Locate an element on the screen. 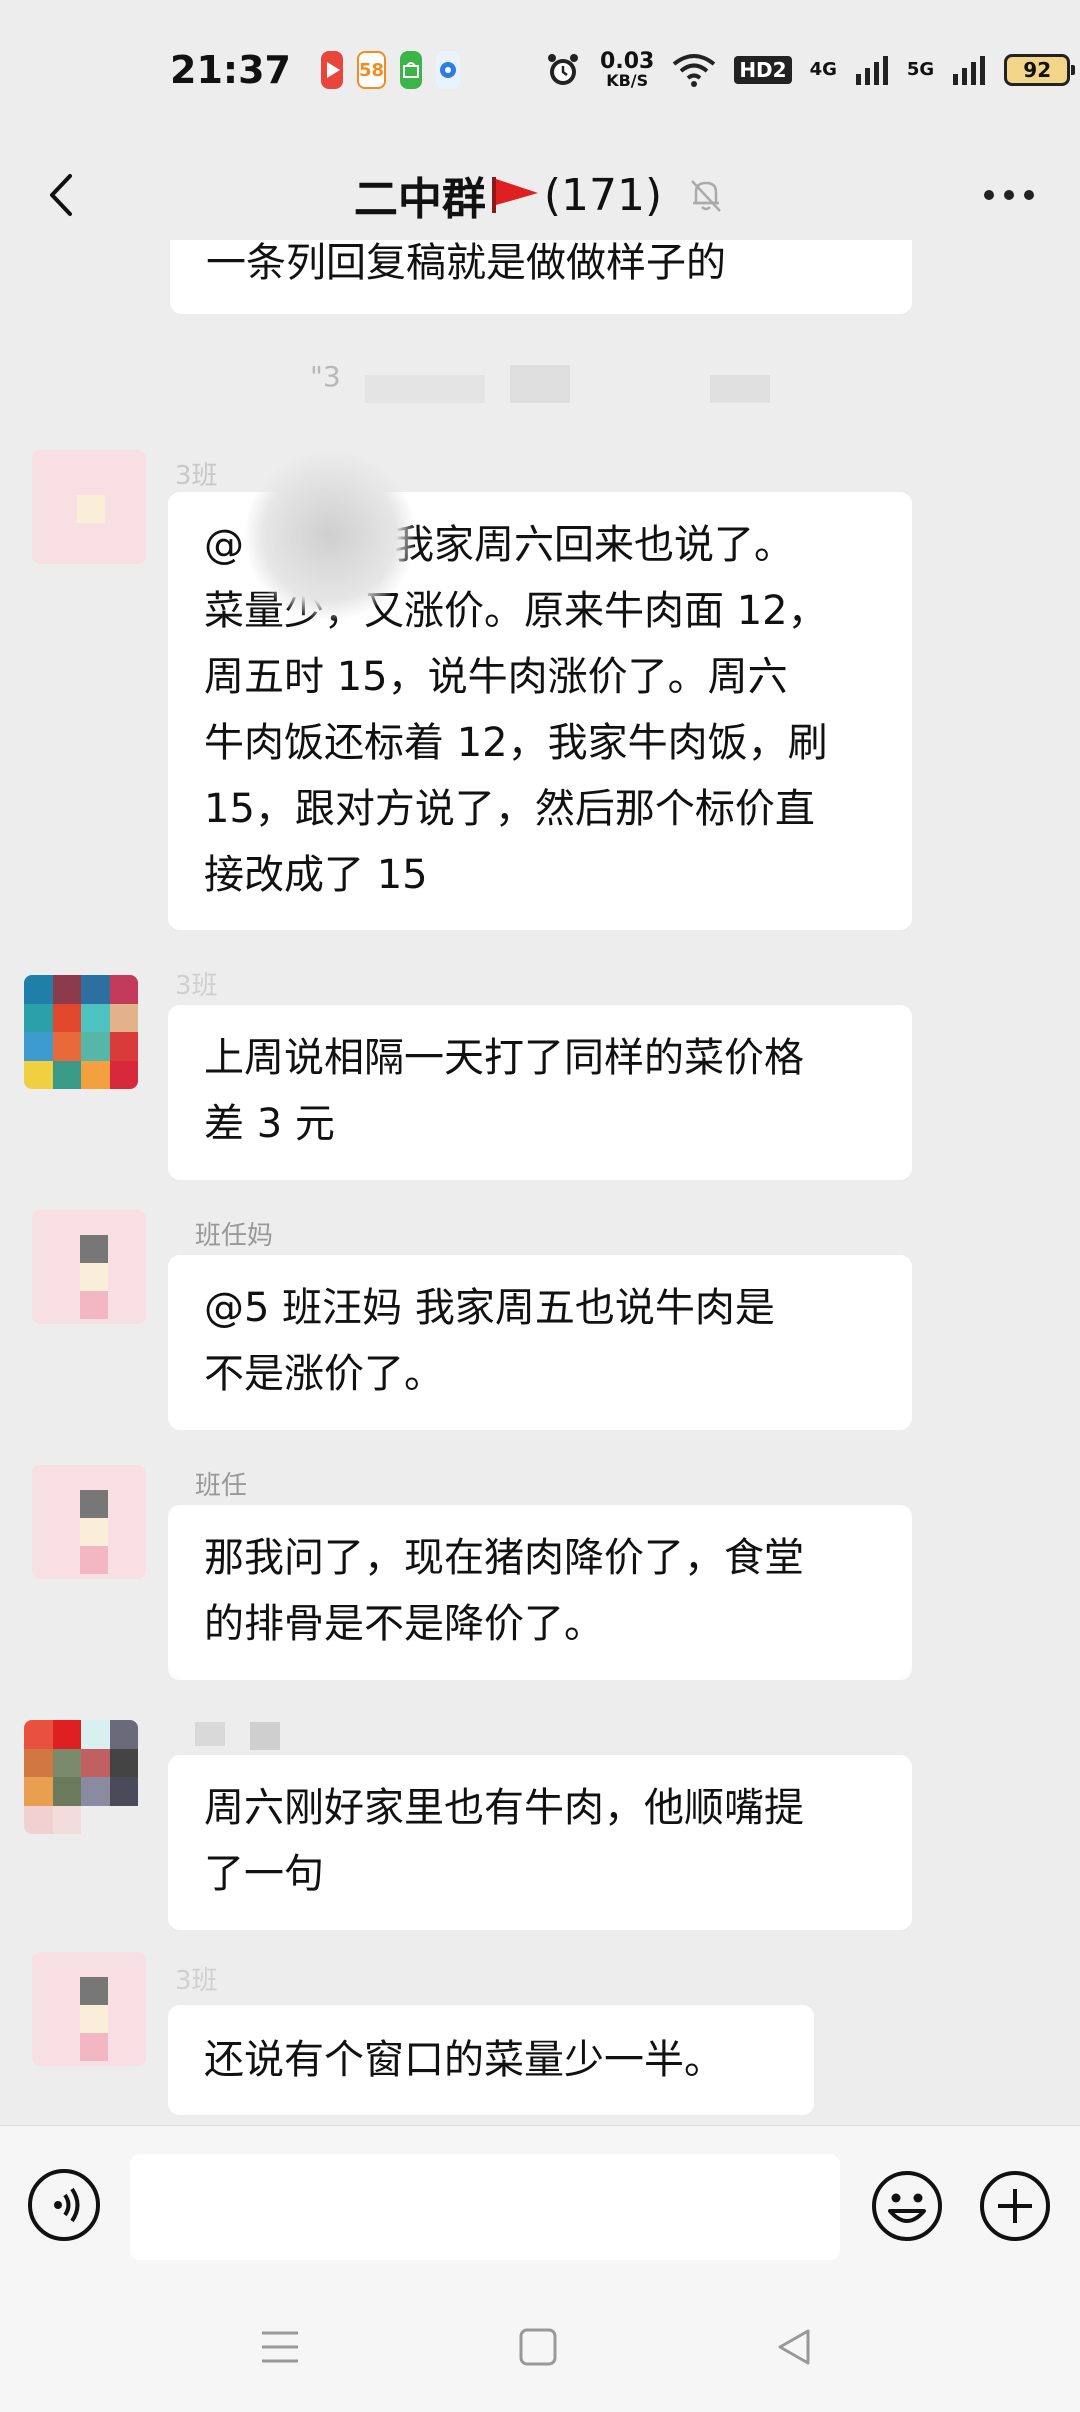 The image size is (1080, 2412). system-message-text: "3 is located at coordinates (325, 376).